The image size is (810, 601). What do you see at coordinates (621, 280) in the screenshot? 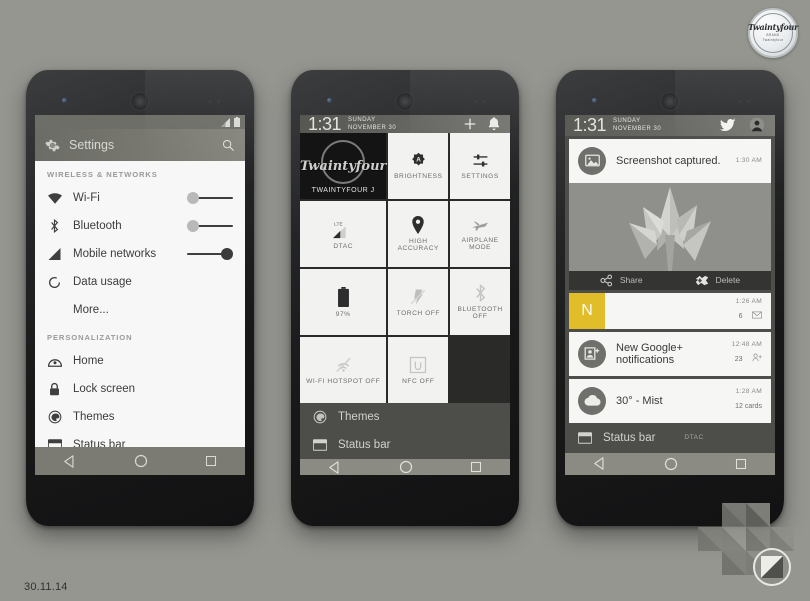
I see `share-action: Share` at bounding box center [621, 280].